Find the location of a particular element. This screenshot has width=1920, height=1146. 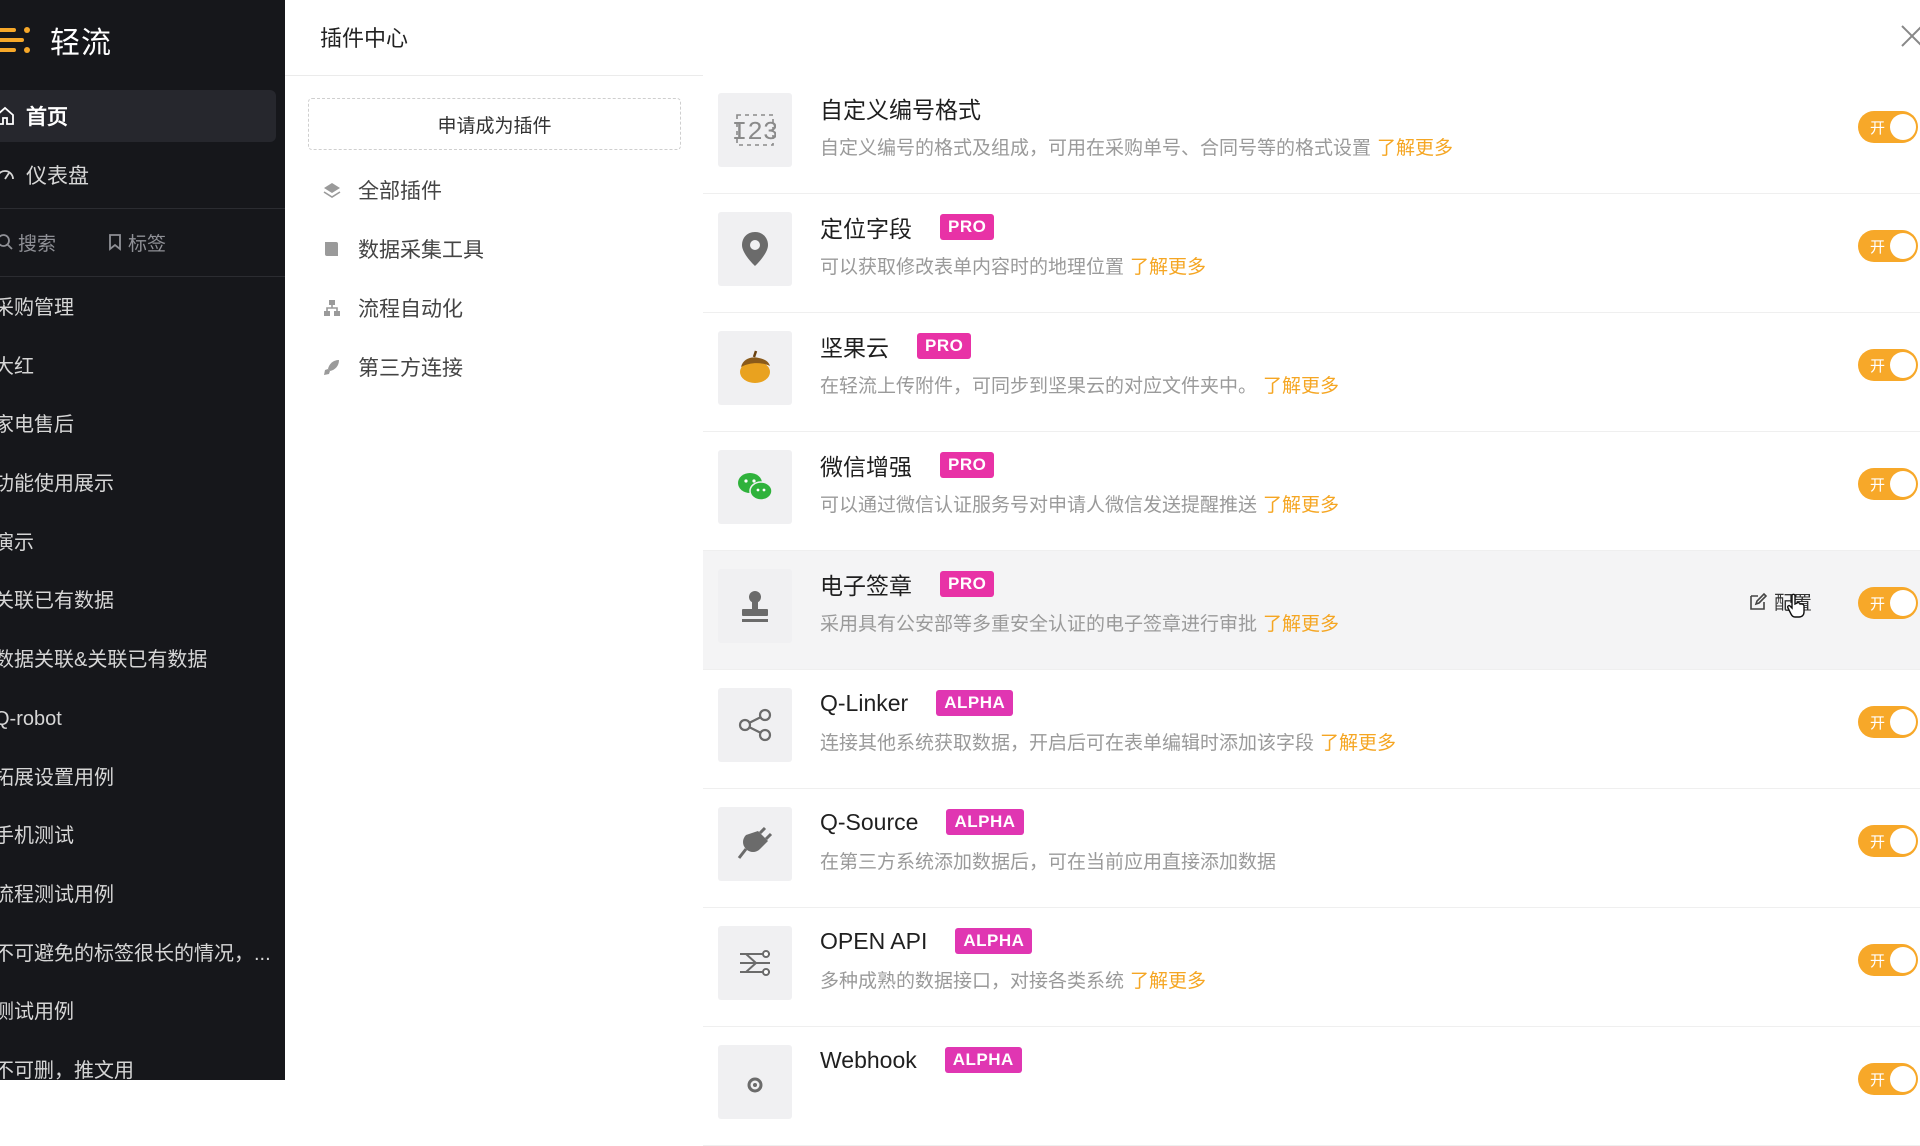

plugin-name: 定位字段 is located at coordinates (866, 229).